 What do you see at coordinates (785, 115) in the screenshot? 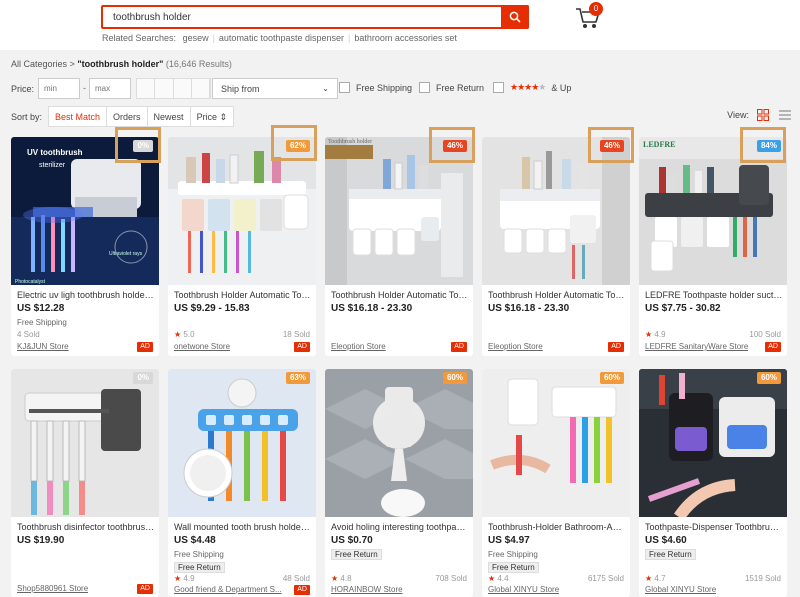
I see `list-view-icon` at bounding box center [785, 115].